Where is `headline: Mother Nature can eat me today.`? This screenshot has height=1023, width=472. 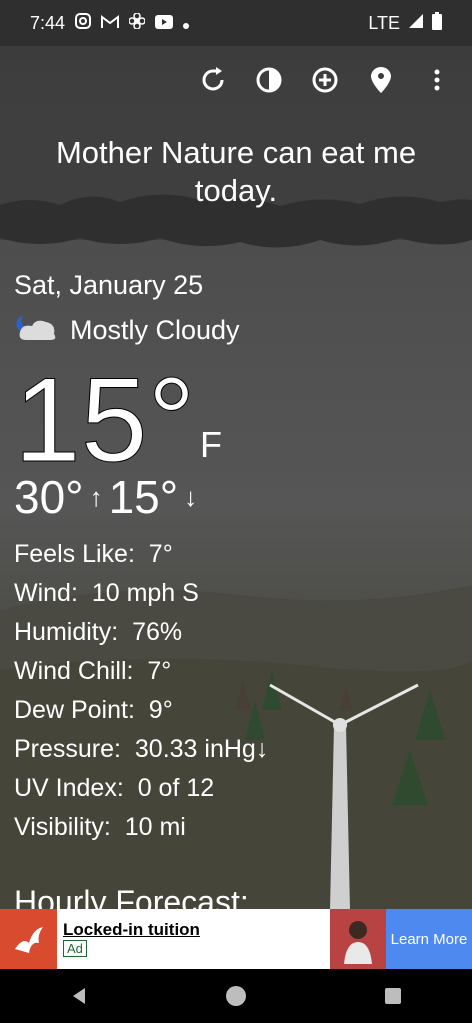
headline: Mother Nature can eat me today. is located at coordinates (236, 171).